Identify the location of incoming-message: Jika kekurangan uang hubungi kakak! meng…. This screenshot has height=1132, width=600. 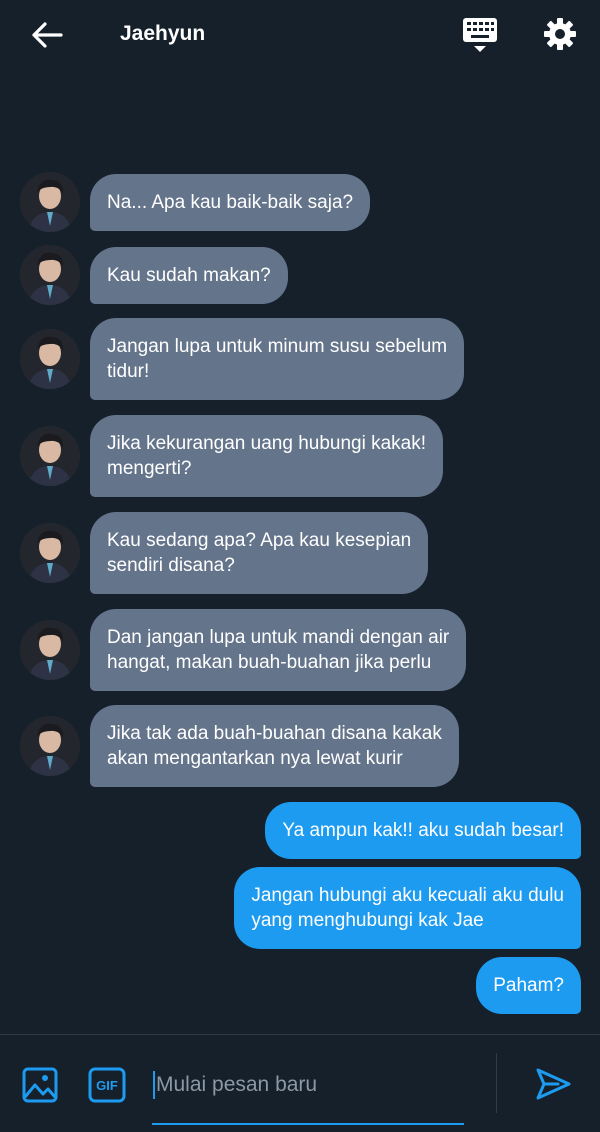
(232, 456).